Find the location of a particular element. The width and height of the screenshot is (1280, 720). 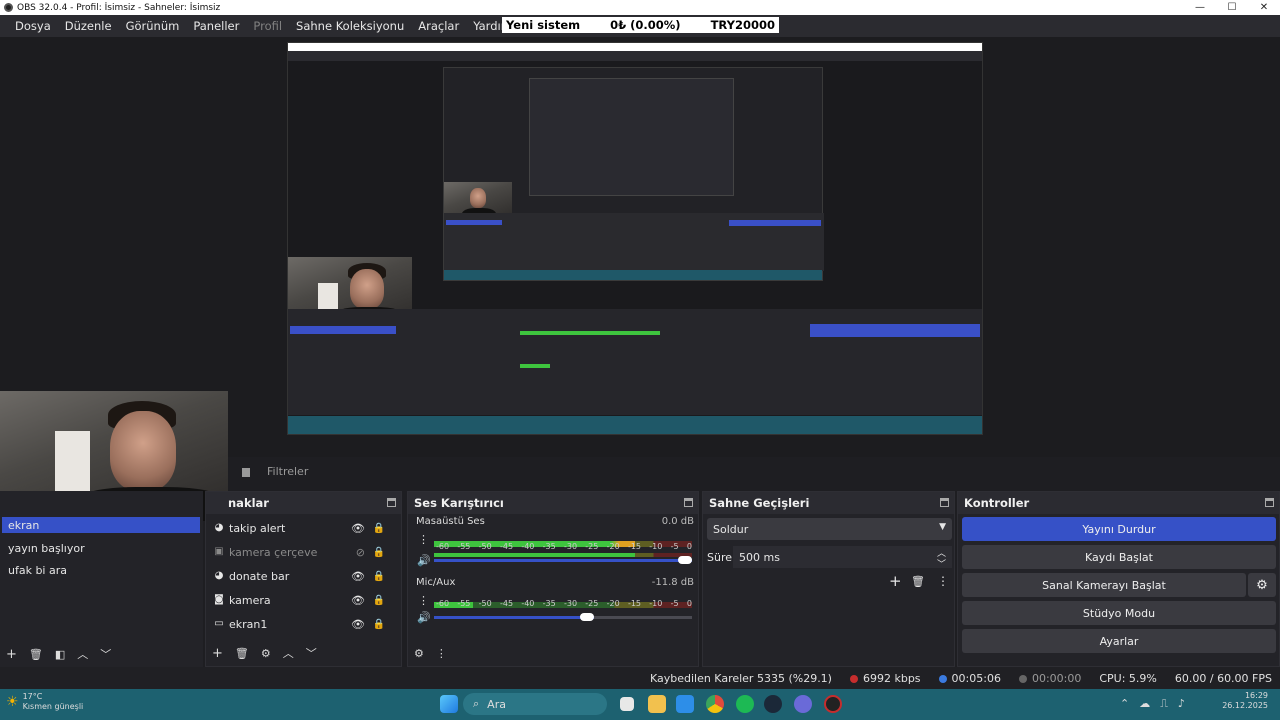

tick-label: -35 is located at coordinates (549, 603).